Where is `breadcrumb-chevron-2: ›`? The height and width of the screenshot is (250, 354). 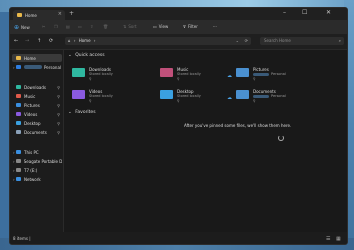 breadcrumb-chevron-2: › is located at coordinates (94, 40).